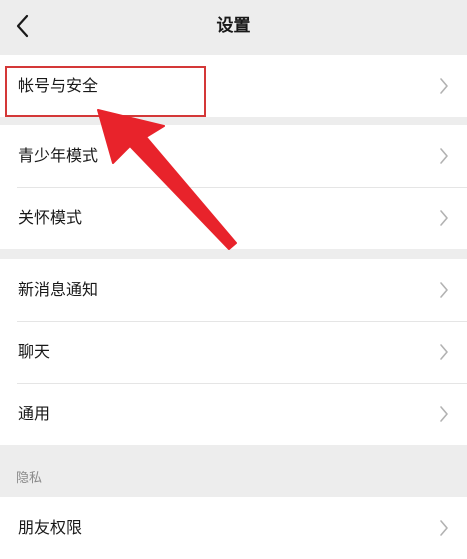 The width and height of the screenshot is (467, 559). I want to click on settings-row-label: 聊天, so click(34, 351).